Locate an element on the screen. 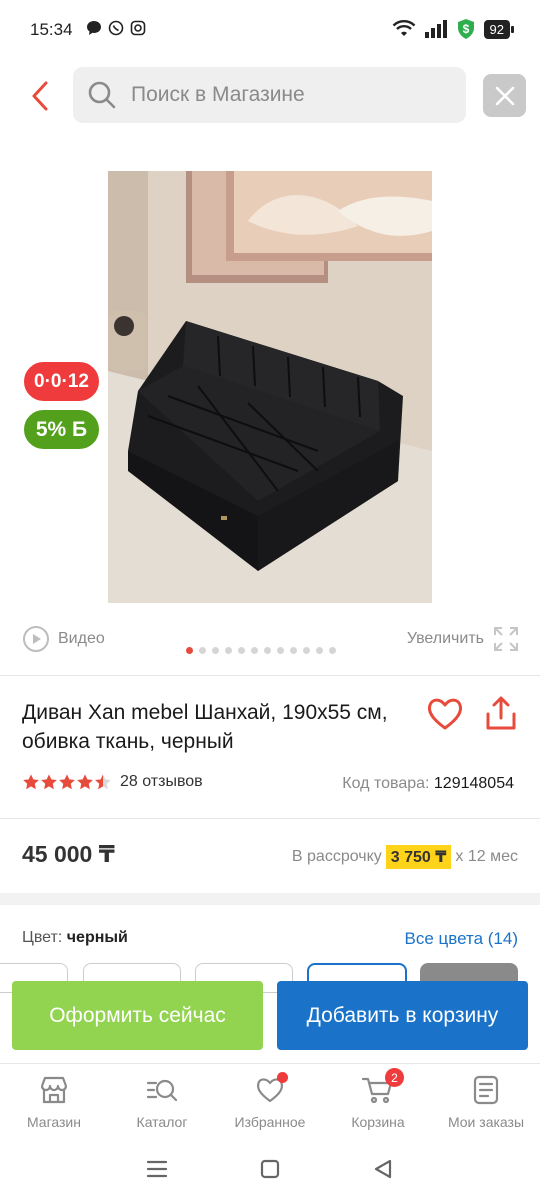  orders-icon is located at coordinates (486, 1090).